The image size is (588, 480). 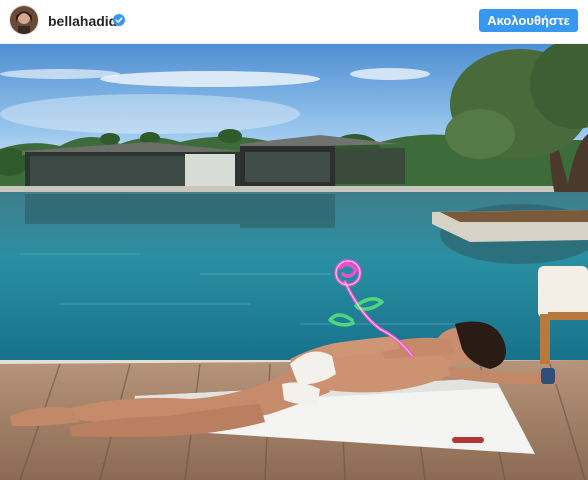 What do you see at coordinates (82, 21) in the screenshot?
I see `username-link: bellahadid` at bounding box center [82, 21].